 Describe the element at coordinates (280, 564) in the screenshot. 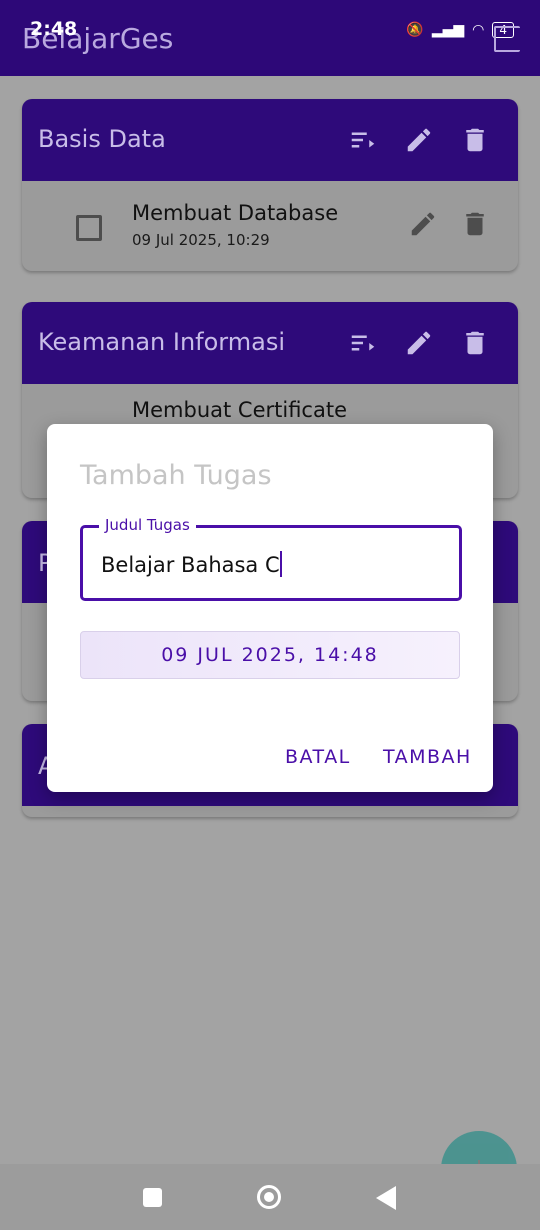

I see `text-caret` at that location.